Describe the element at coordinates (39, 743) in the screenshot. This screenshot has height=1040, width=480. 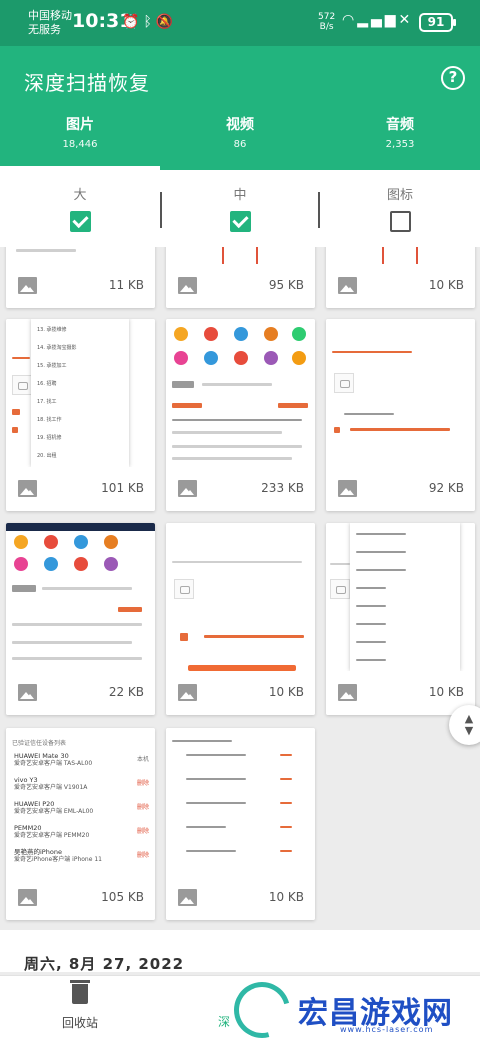
I see `device-list-title: 已验证信任设备列表` at that location.